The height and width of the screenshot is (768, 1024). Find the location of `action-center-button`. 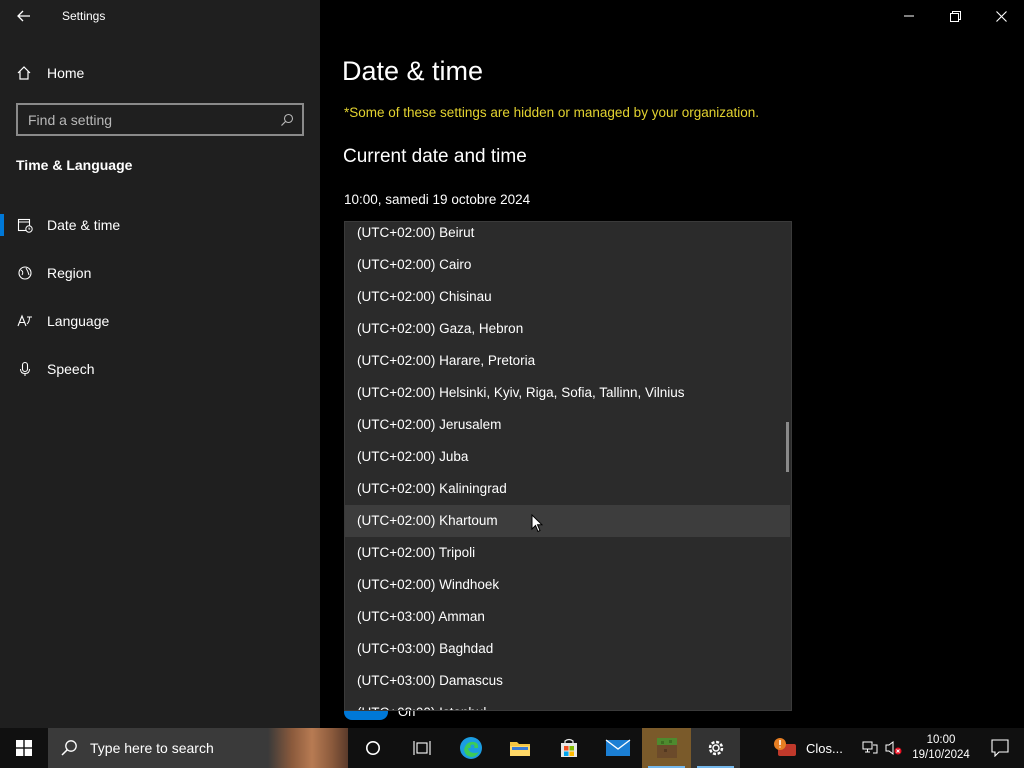

action-center-button is located at coordinates (1000, 748).